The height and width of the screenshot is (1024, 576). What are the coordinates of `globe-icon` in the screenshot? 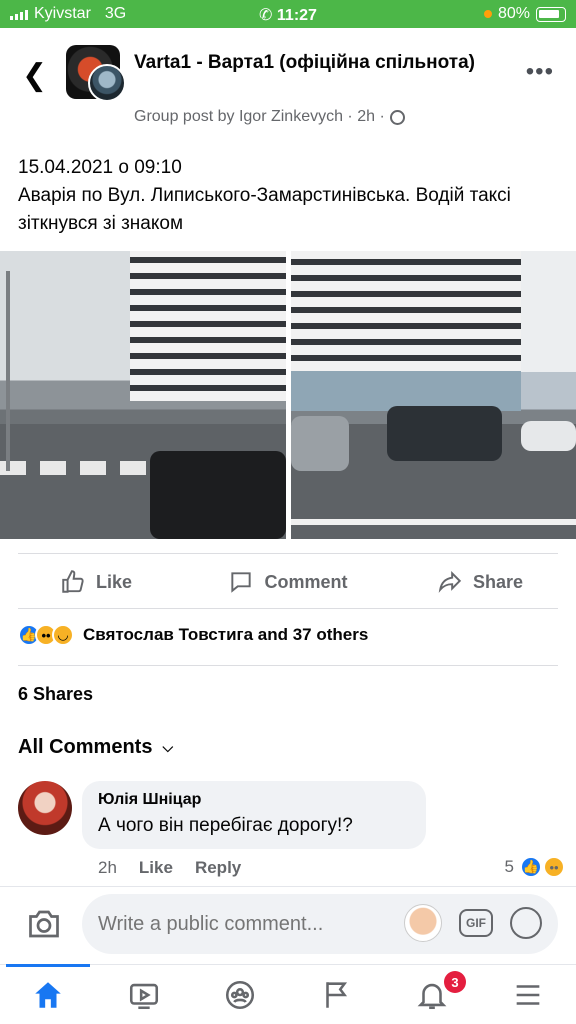 It's located at (397, 117).